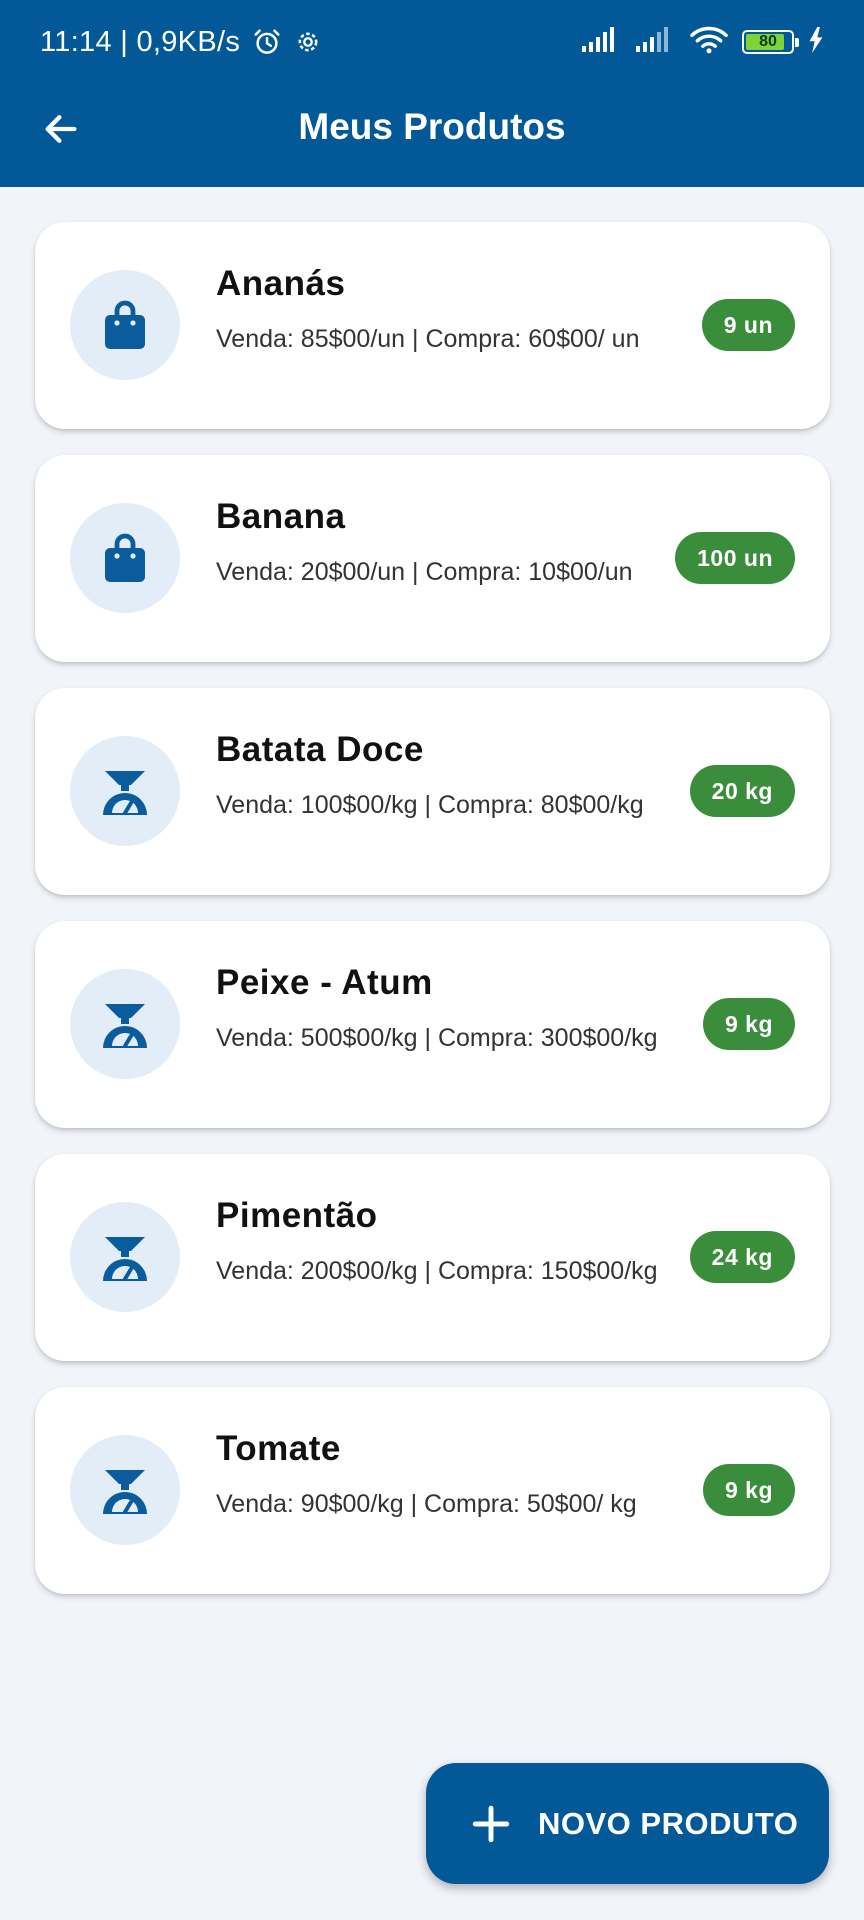  I want to click on status-right: 80, so click(703, 42).